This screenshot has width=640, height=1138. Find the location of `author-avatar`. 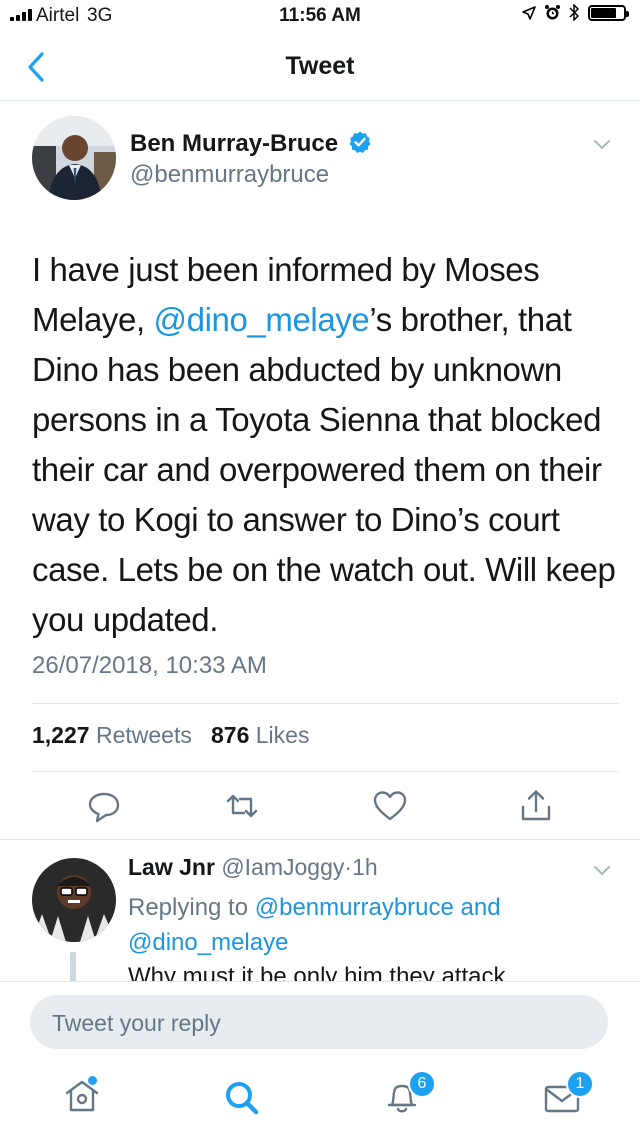

author-avatar is located at coordinates (74, 158).